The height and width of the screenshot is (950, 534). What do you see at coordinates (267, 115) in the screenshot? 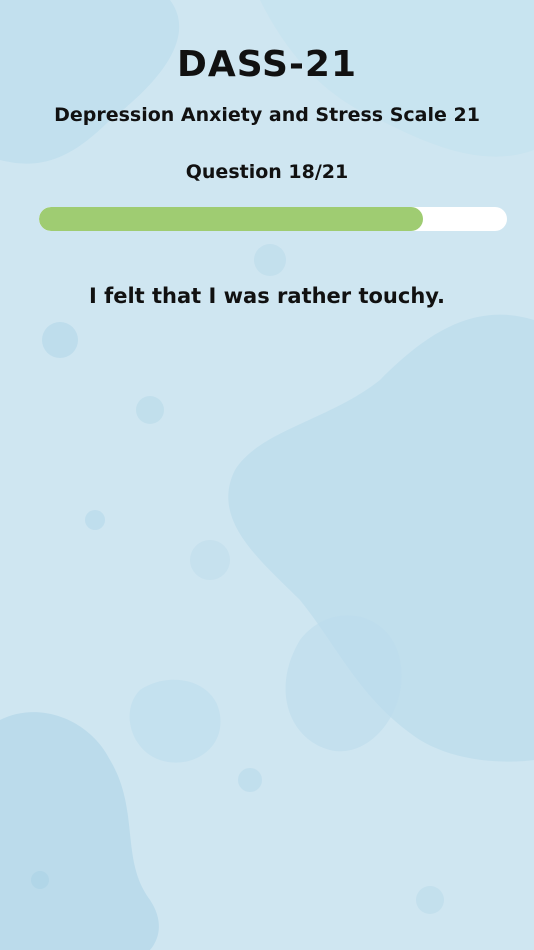
I see `page-subtitle: Depression Anxiety and Stress Scale 21` at bounding box center [267, 115].